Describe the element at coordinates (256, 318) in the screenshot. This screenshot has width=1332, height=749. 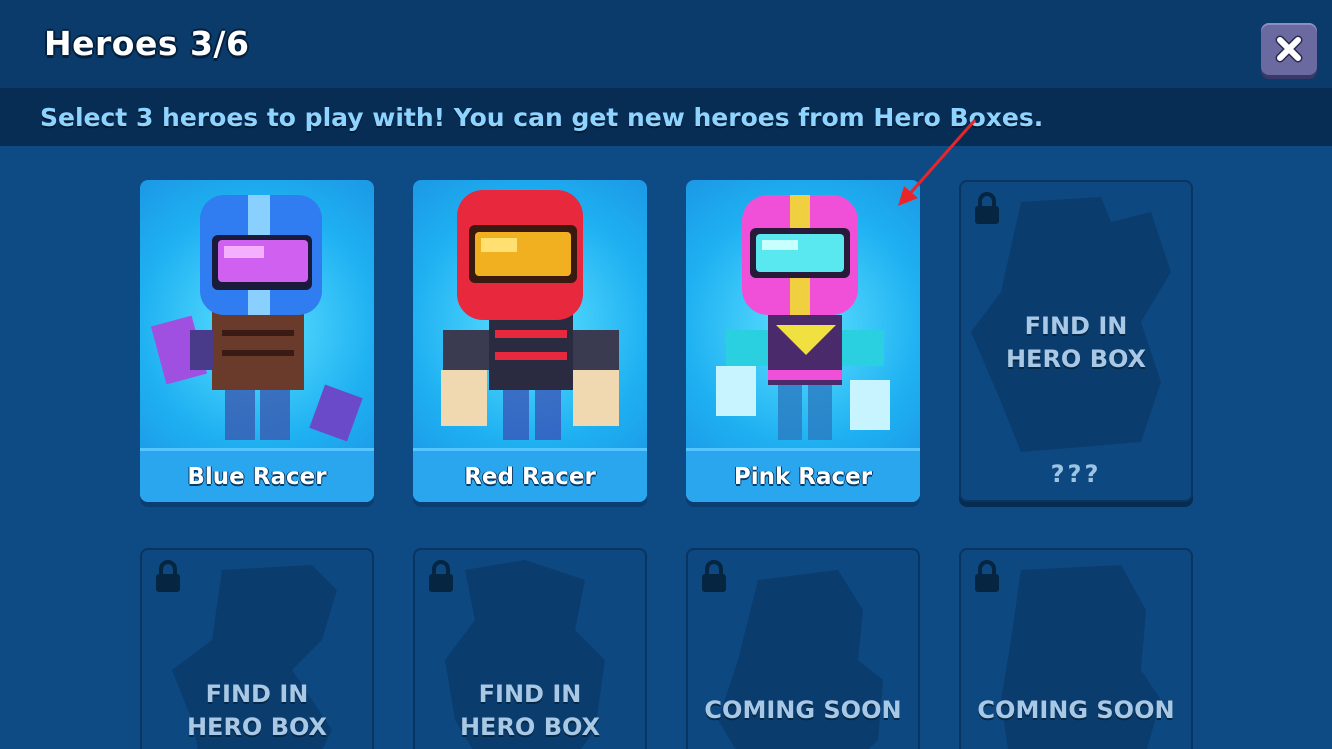
I see `blue-racer-portrait` at that location.